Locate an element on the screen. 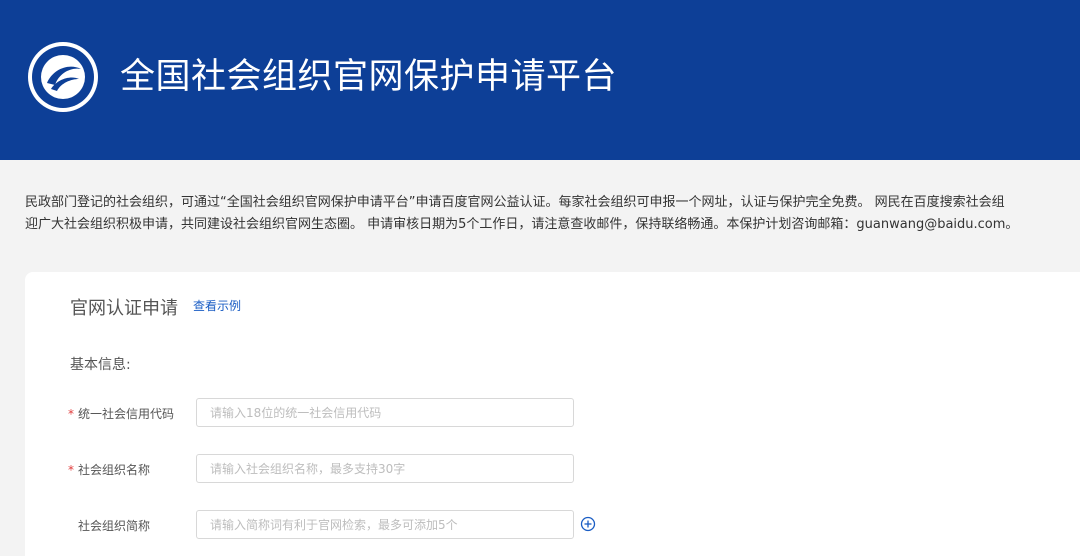 The image size is (1080, 556). org-name-label: * 社会组织名称 is located at coordinates (109, 469).